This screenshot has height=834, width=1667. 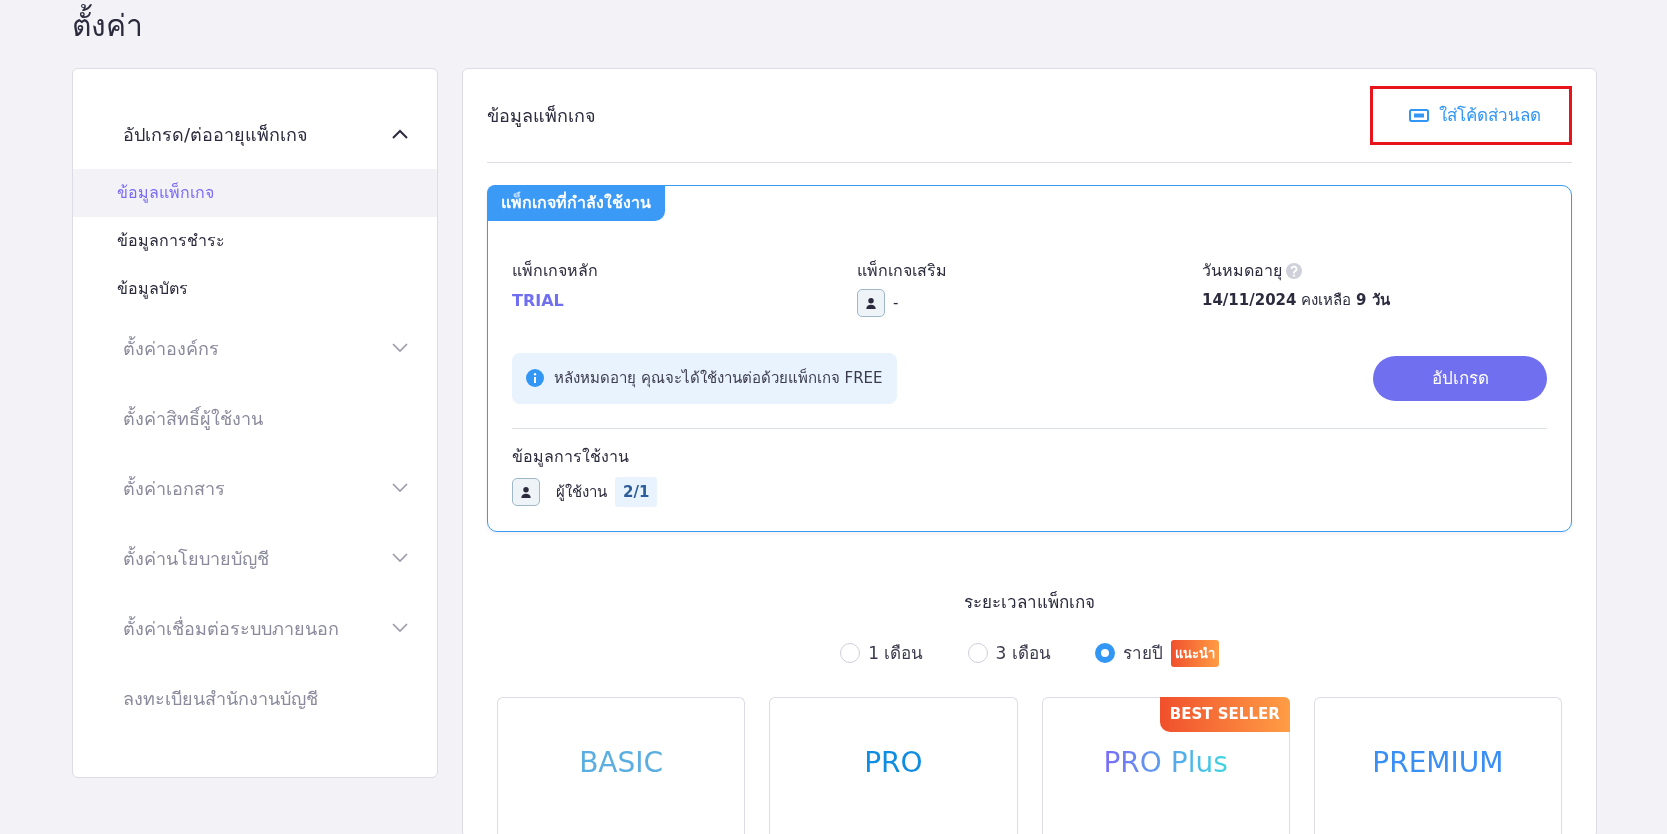 What do you see at coordinates (1460, 378) in the screenshot?
I see `upgrade-button: อัปเกรด` at bounding box center [1460, 378].